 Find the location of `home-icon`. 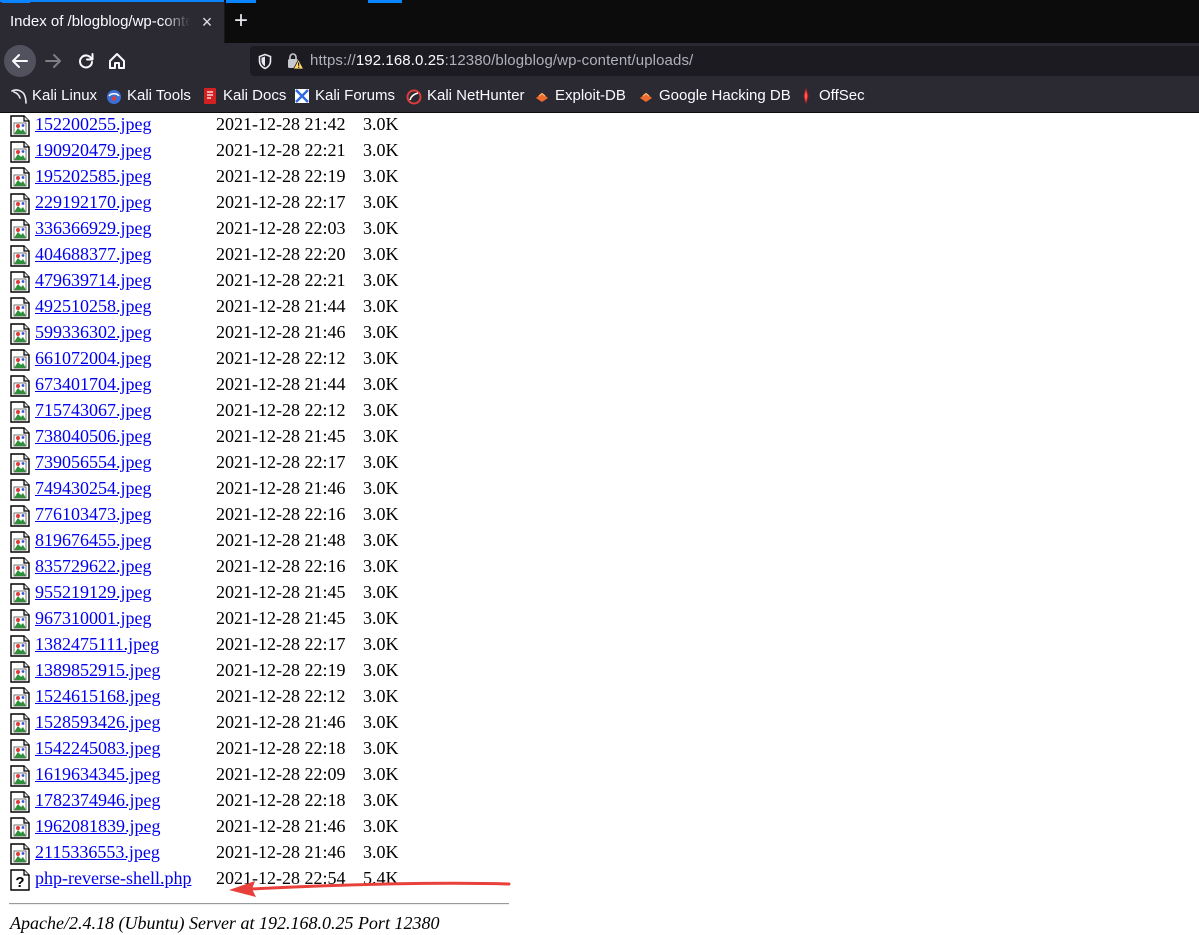

home-icon is located at coordinates (117, 61).